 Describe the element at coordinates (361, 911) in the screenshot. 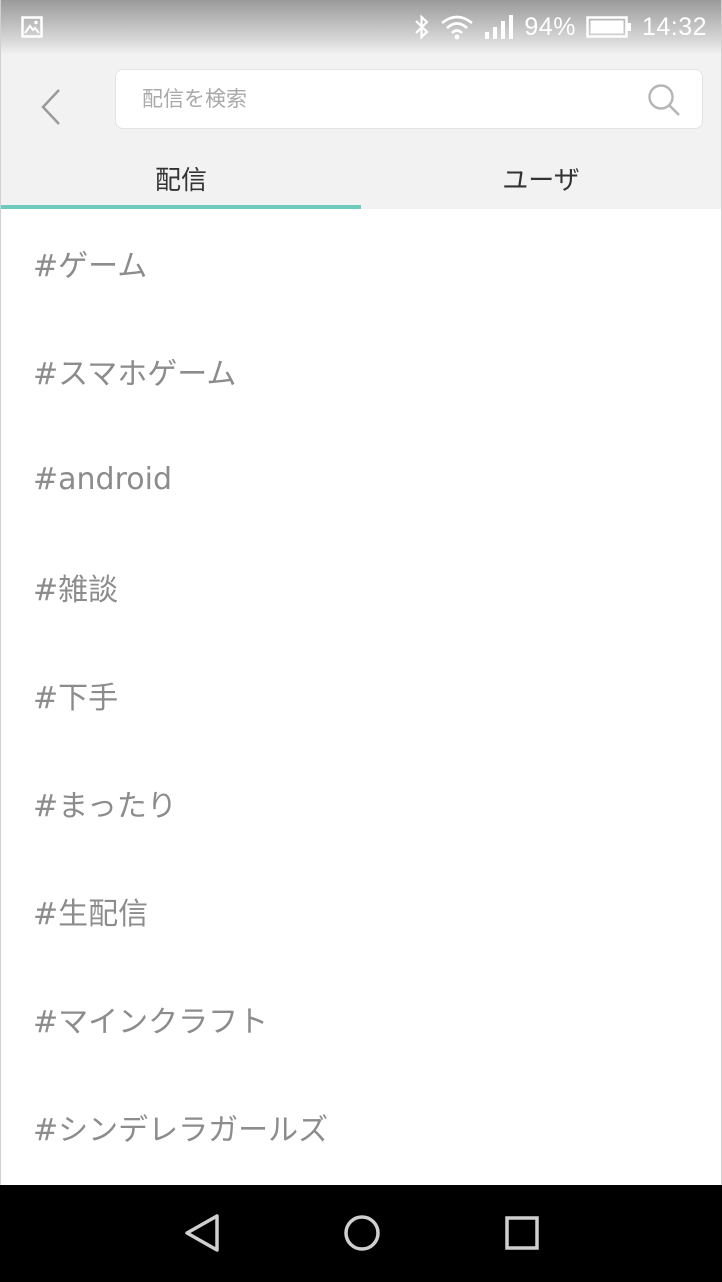

I see `tag-list-item: #生配信` at that location.